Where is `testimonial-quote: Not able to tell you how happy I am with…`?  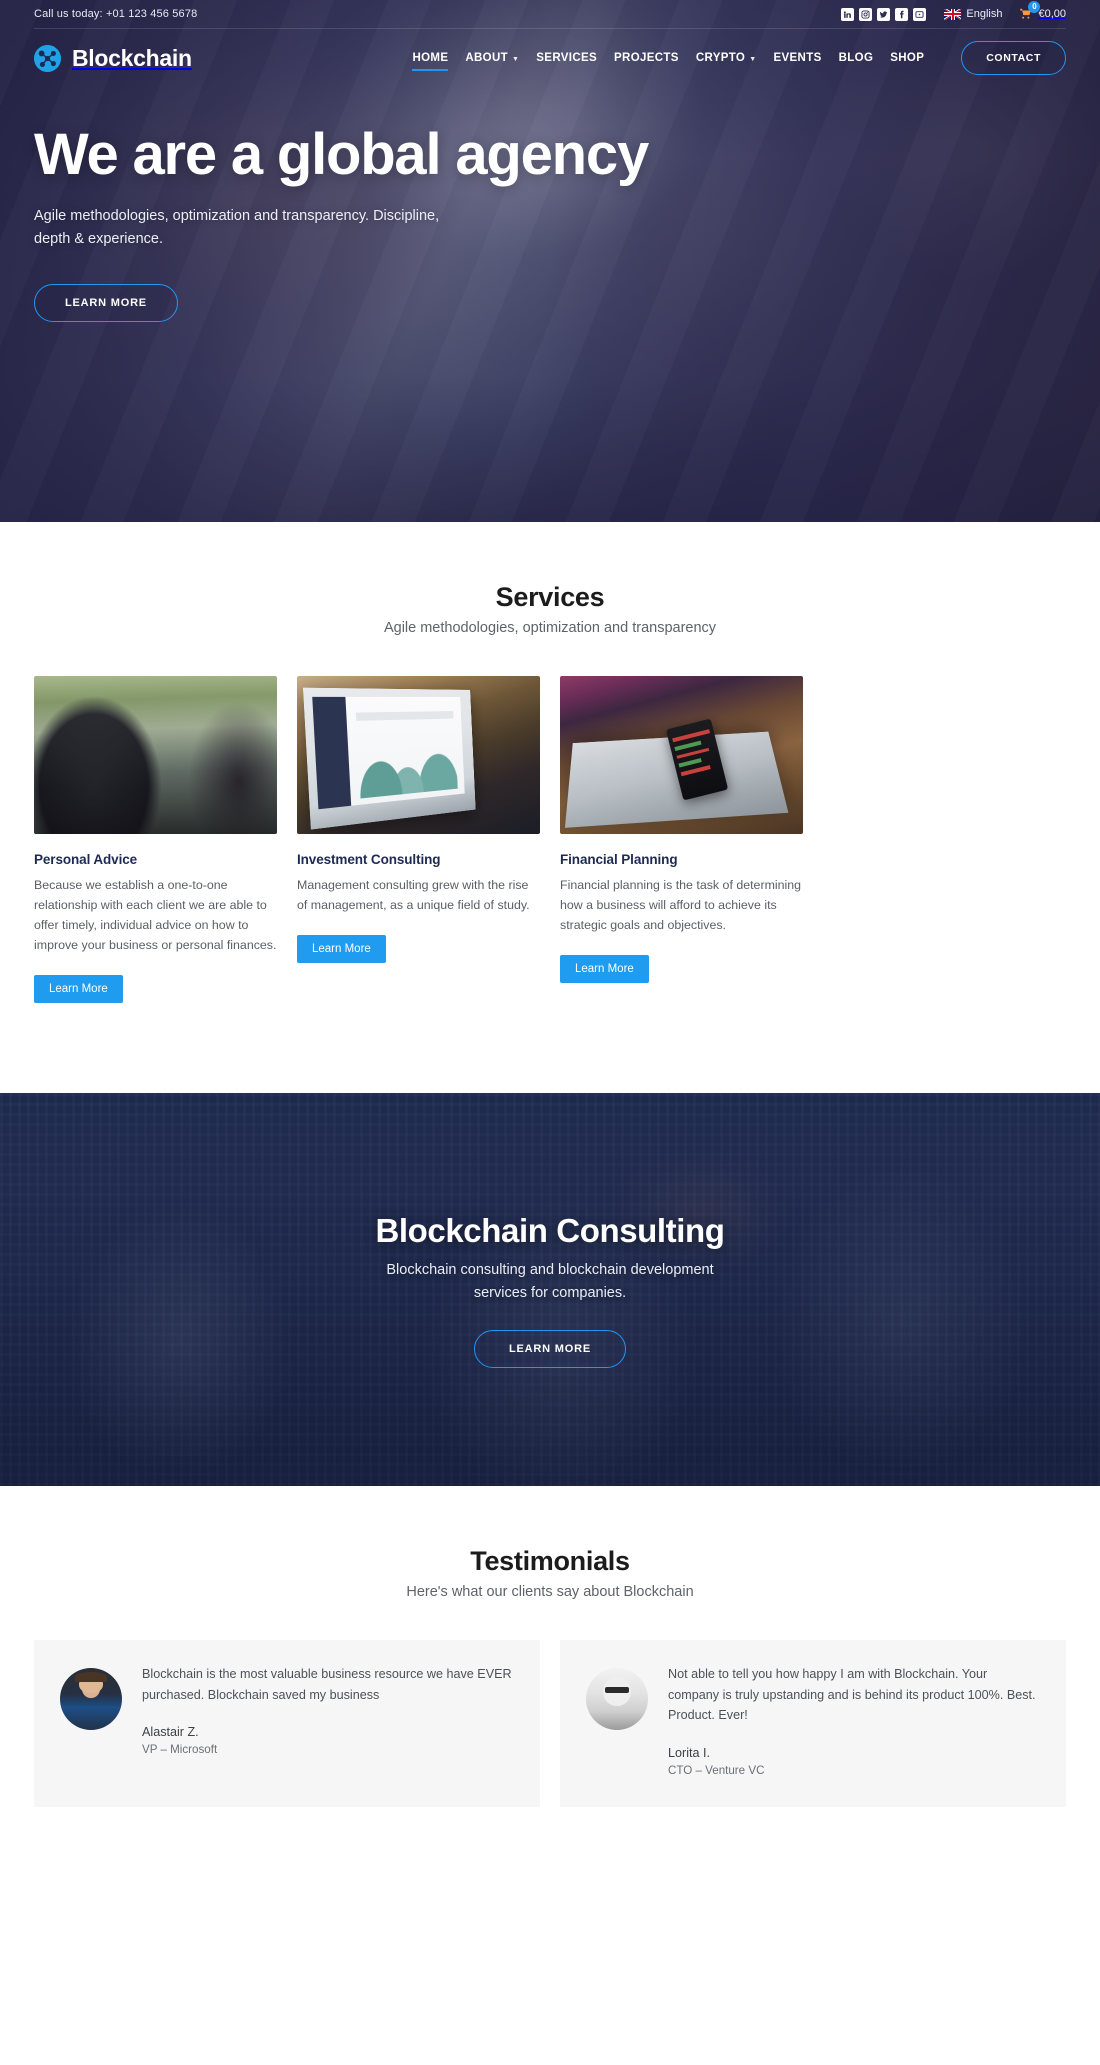 testimonial-quote: Not able to tell you how happy I am with… is located at coordinates (852, 1695).